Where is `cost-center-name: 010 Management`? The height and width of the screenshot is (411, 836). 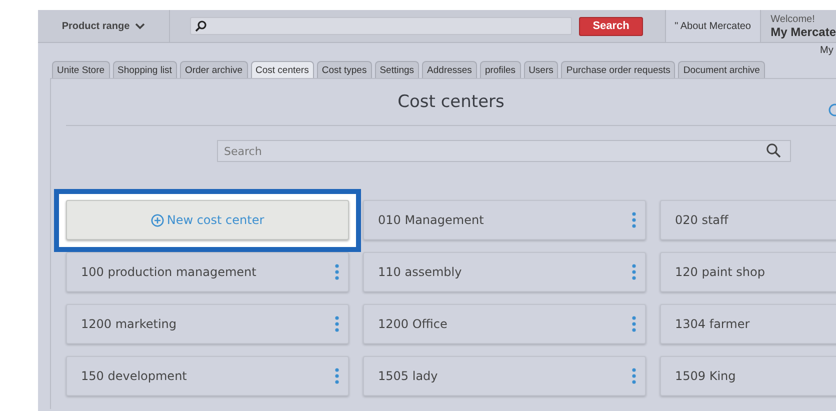 cost-center-name: 010 Management is located at coordinates (431, 220).